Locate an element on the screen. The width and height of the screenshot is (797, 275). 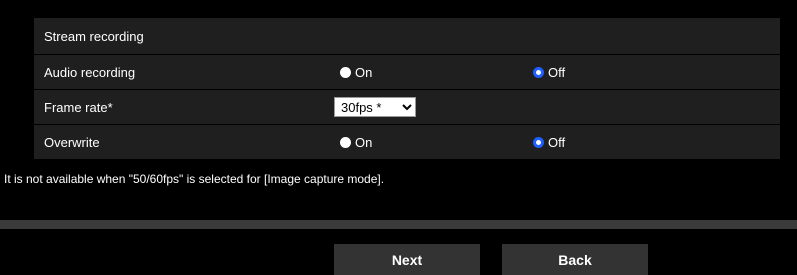
overwrite-off-option: Off is located at coordinates (549, 142).